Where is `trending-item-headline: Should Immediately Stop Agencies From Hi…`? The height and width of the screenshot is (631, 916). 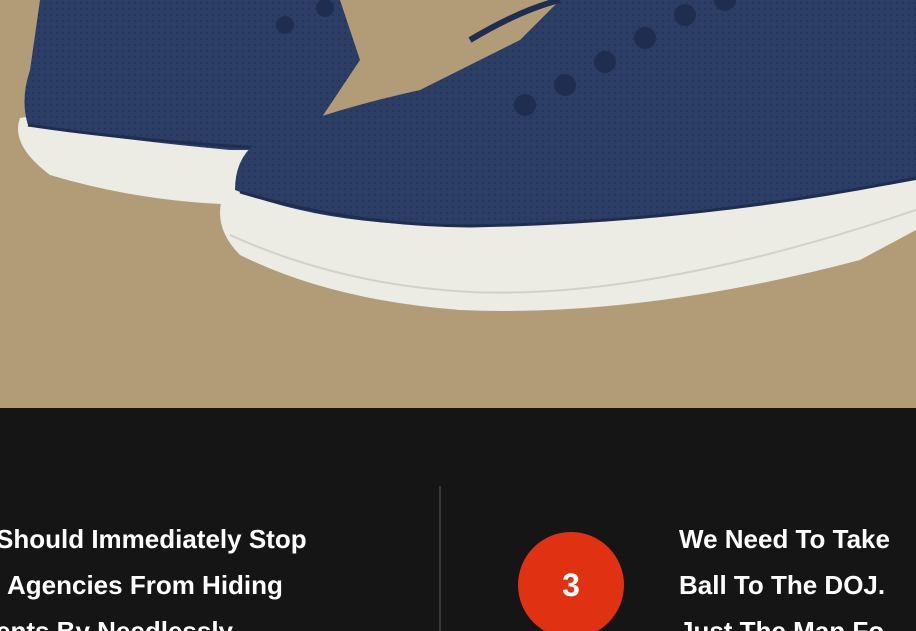
trending-item-headline: Should Immediately Stop Agencies From Hi… is located at coordinates (153, 573).